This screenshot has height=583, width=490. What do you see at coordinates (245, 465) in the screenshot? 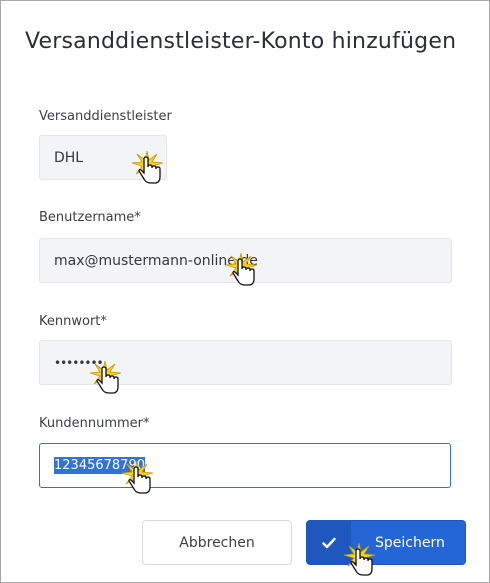
I see `customer-number-field: 12345678790` at bounding box center [245, 465].